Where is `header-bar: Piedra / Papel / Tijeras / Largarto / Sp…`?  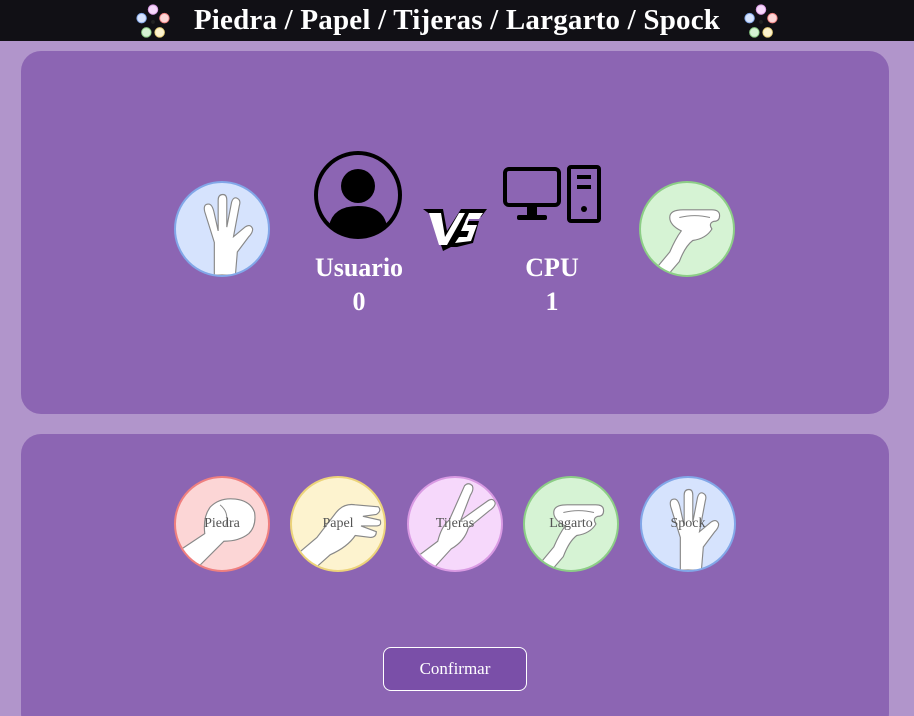
header-bar: Piedra / Papel / Tijeras / Largarto / Sp… is located at coordinates (457, 20).